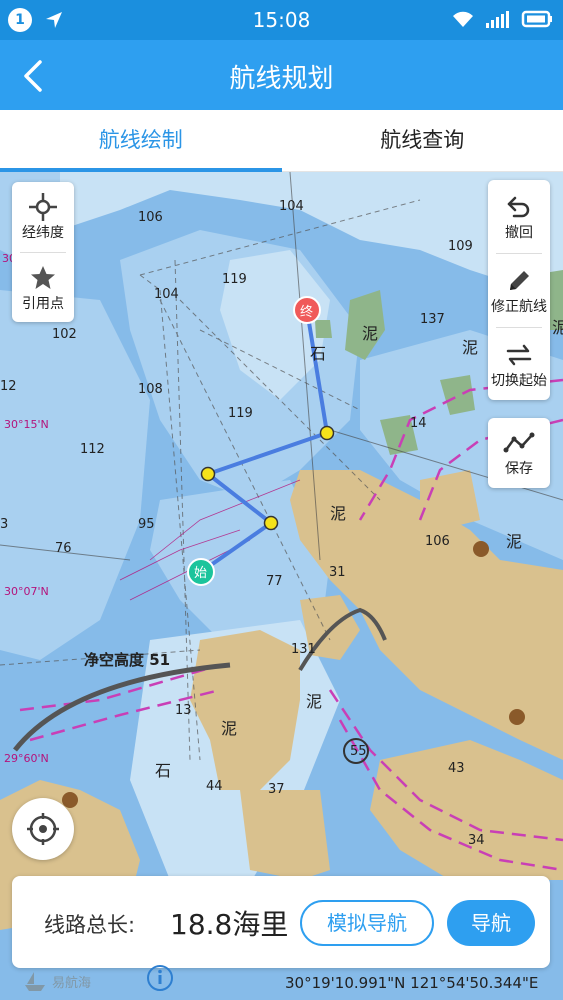  Describe the element at coordinates (337, 572) in the screenshot. I see `depth-label: 31` at that location.